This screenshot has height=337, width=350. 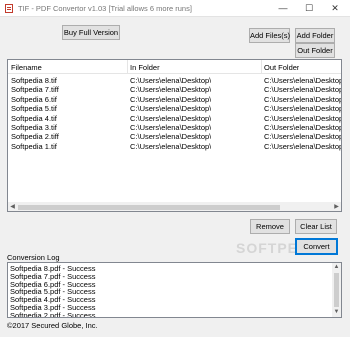 I want to click on filename-cell: Softpedia 6.tif, so click(x=34, y=99).